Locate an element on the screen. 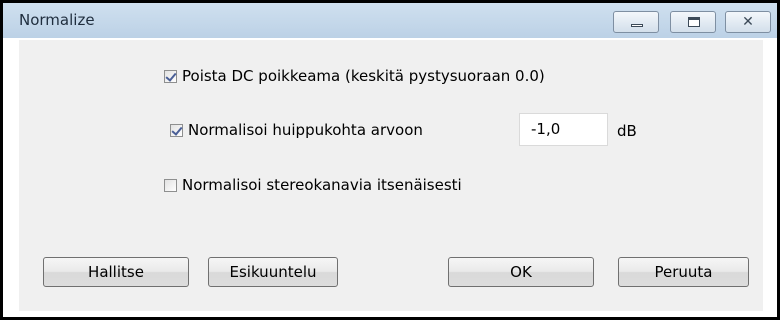 The height and width of the screenshot is (320, 780). preview-button: Esikuuntelu is located at coordinates (273, 272).